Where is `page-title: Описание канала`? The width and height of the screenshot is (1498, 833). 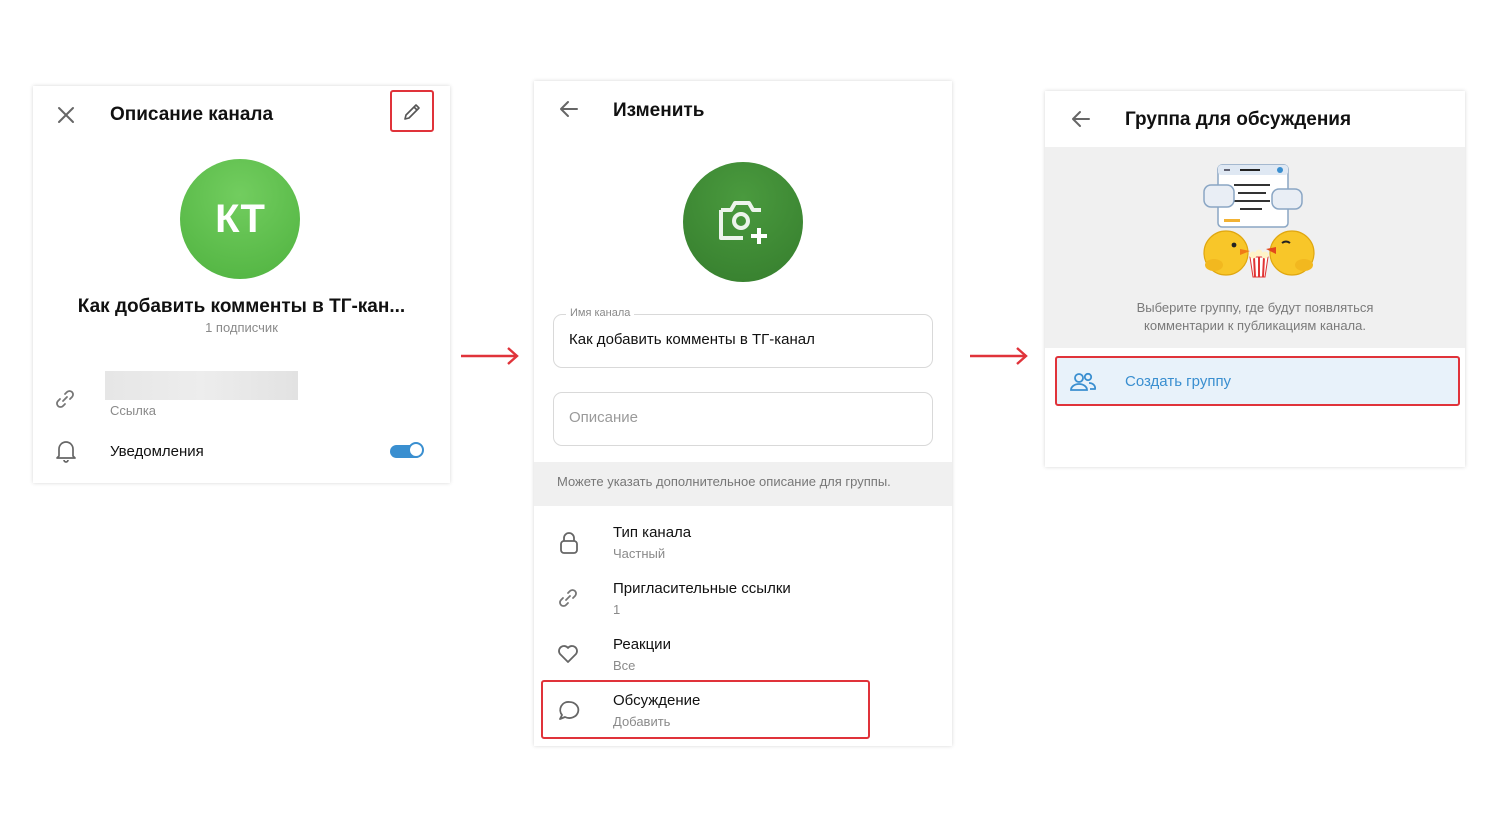 page-title: Описание канала is located at coordinates (192, 114).